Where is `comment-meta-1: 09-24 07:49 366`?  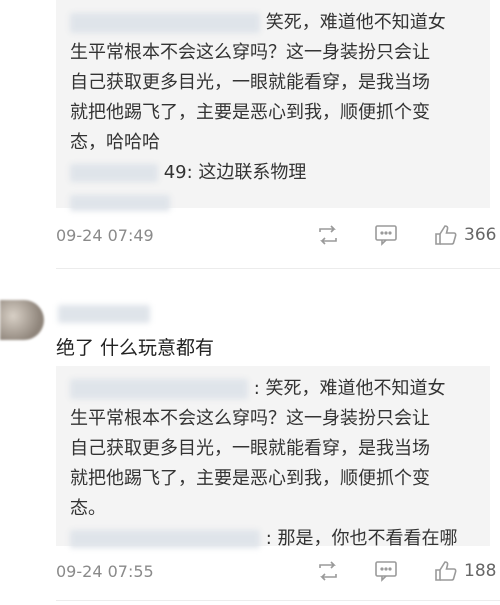
comment-meta-1: 09-24 07:49 366 is located at coordinates (276, 237).